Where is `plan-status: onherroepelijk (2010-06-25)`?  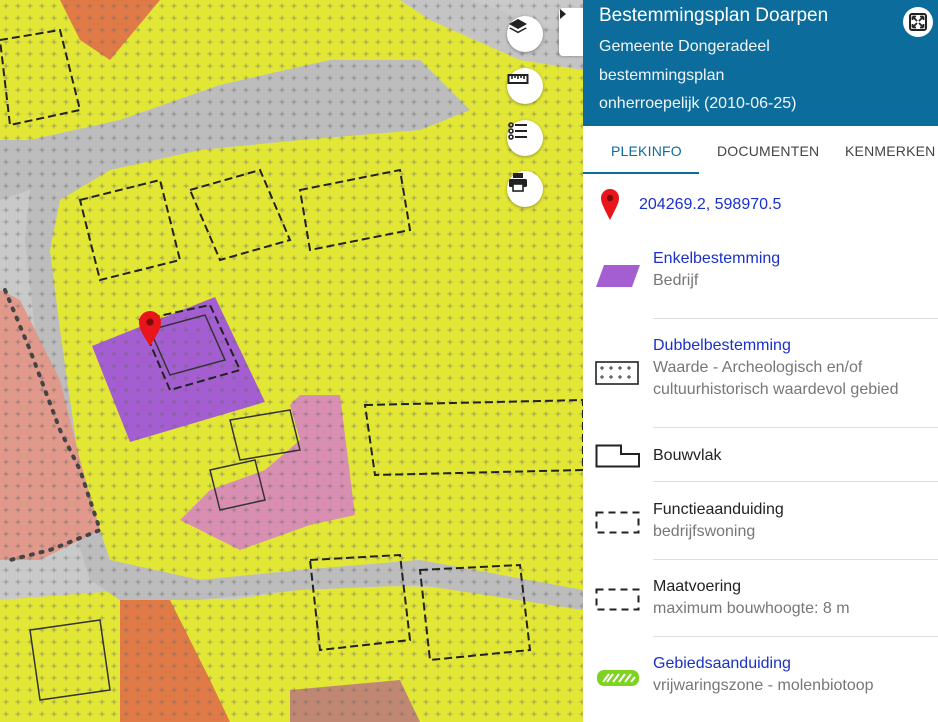
plan-status: onherroepelijk (2010-06-25) is located at coordinates (698, 103).